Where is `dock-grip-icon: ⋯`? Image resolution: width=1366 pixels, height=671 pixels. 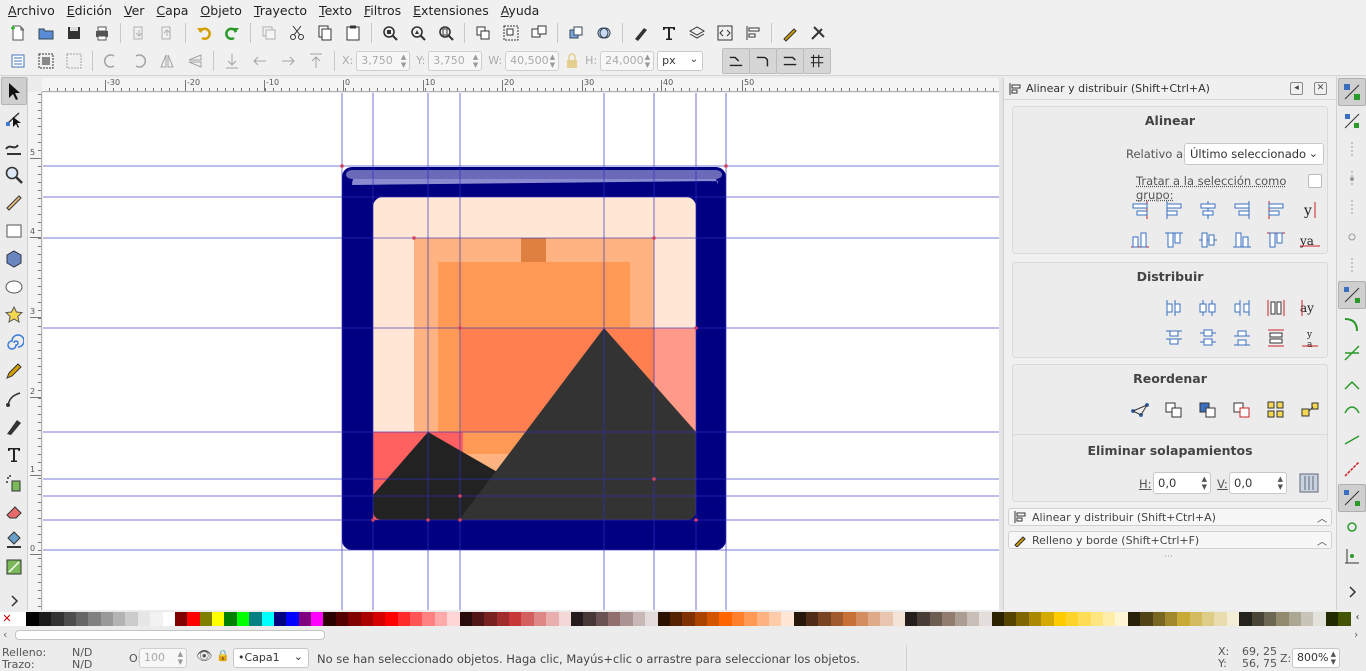
dock-grip-icon: ⋯ is located at coordinates (1168, 557).